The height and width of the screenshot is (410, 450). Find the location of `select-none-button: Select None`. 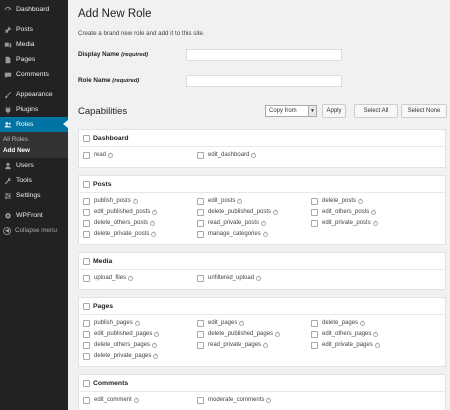

select-none-button: Select None is located at coordinates (424, 111).